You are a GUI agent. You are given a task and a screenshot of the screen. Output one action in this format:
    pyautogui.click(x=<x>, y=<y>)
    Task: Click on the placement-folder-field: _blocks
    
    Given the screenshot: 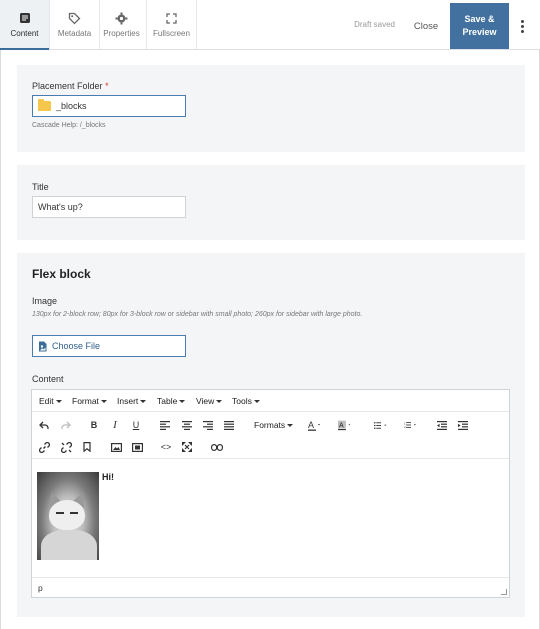 What is the action you would take?
    pyautogui.click(x=109, y=106)
    